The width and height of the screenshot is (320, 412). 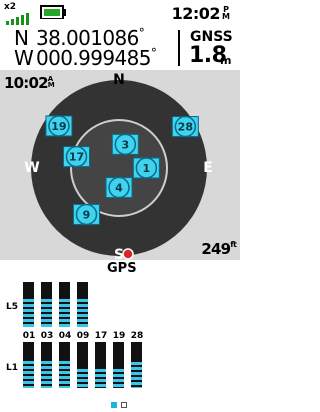 What do you see at coordinates (10, 7) in the screenshot?
I see `signal-multiplier: x2` at bounding box center [10, 7].